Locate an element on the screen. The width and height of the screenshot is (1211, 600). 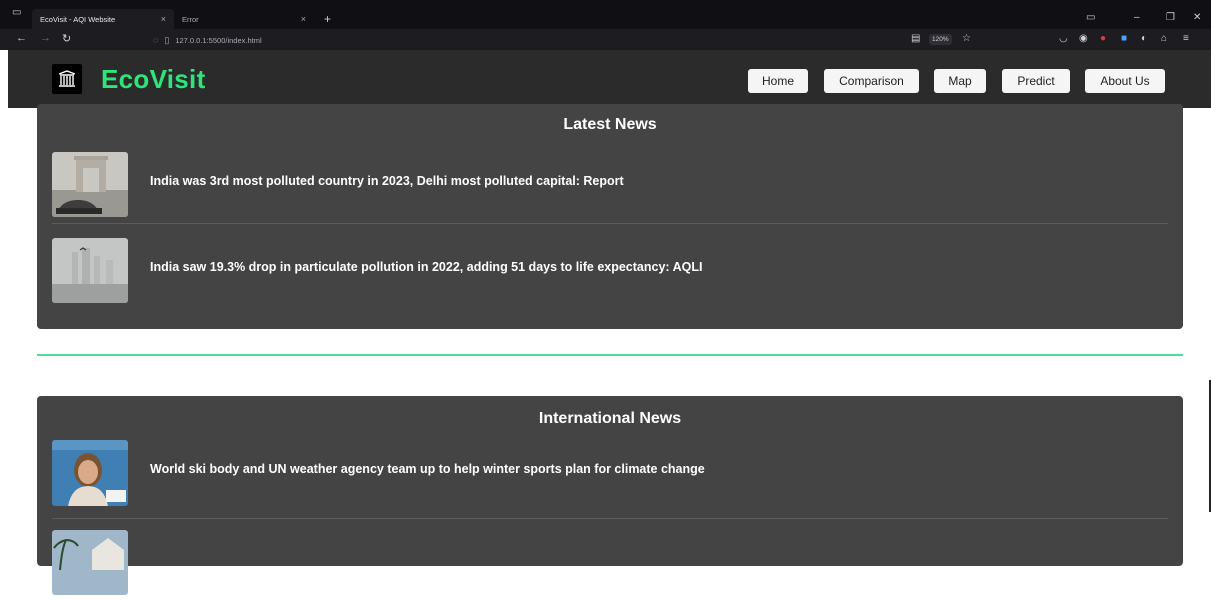
tab-title: Error is located at coordinates (190, 19).